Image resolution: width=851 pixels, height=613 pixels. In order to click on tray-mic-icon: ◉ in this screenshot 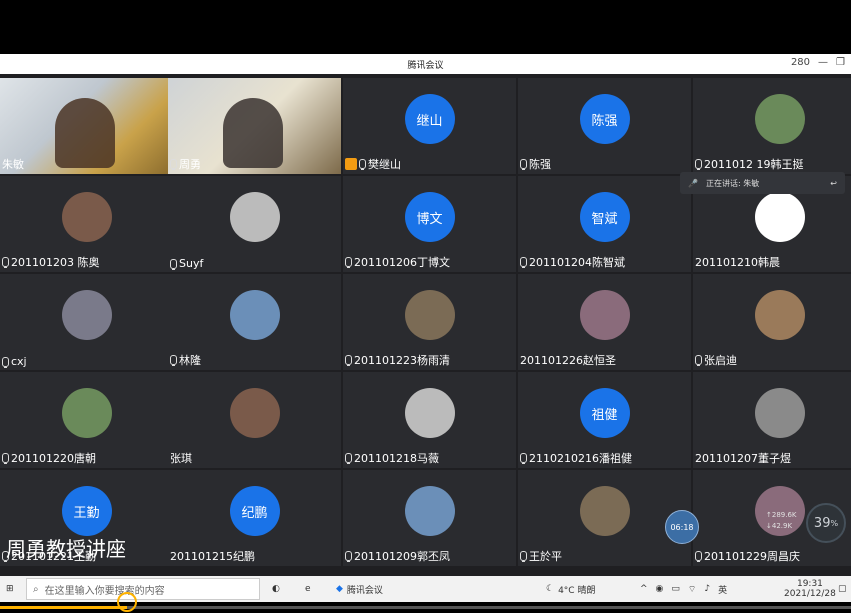, I will do `click(660, 589)`.